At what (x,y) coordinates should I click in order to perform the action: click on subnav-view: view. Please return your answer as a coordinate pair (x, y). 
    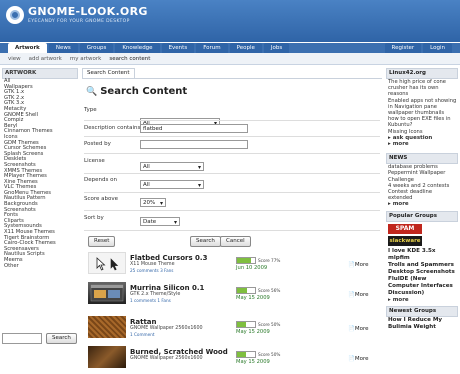
    Looking at the image, I should click on (14, 59).